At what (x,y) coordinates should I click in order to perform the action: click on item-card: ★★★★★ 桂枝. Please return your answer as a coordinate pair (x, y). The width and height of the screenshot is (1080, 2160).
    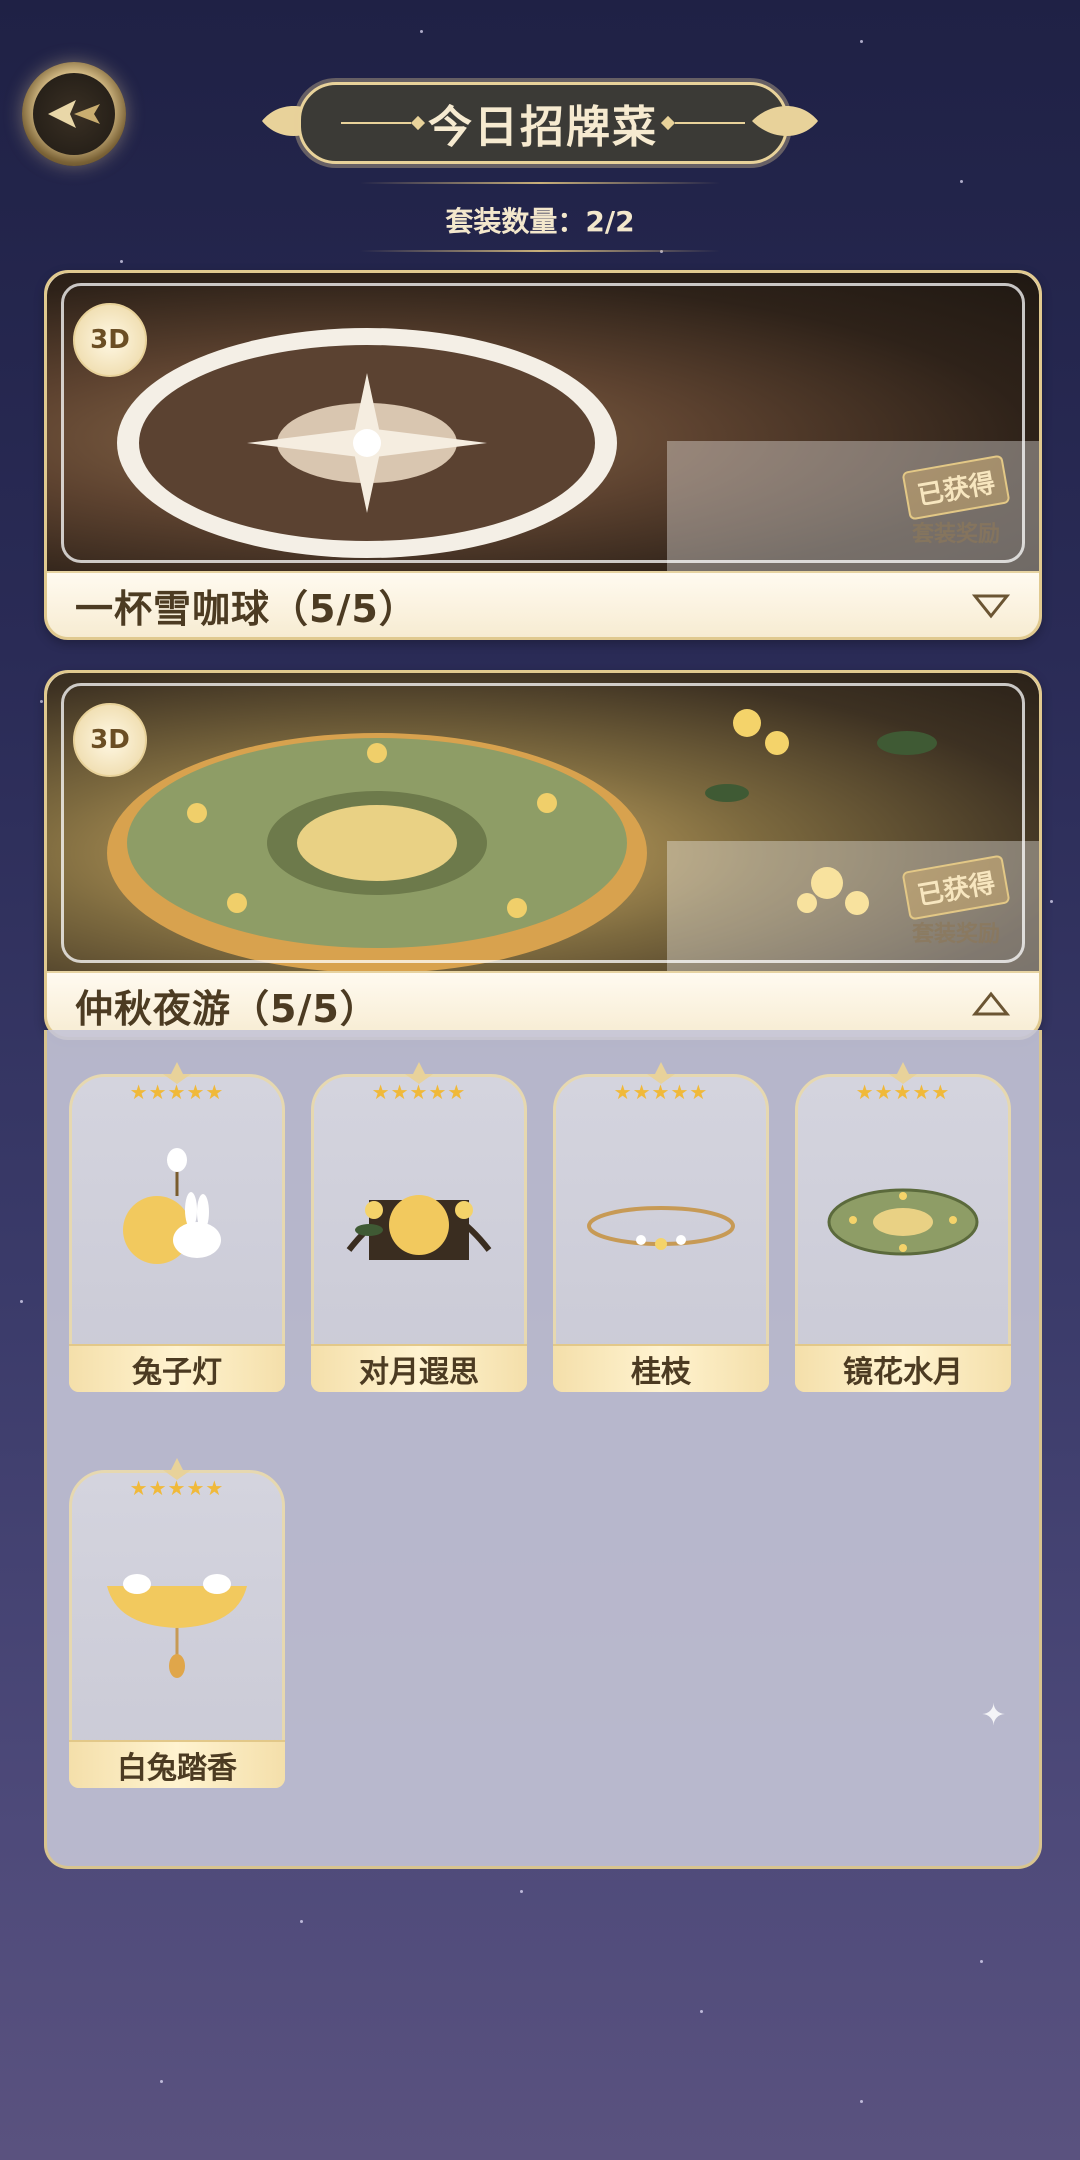
    Looking at the image, I should click on (661, 1224).